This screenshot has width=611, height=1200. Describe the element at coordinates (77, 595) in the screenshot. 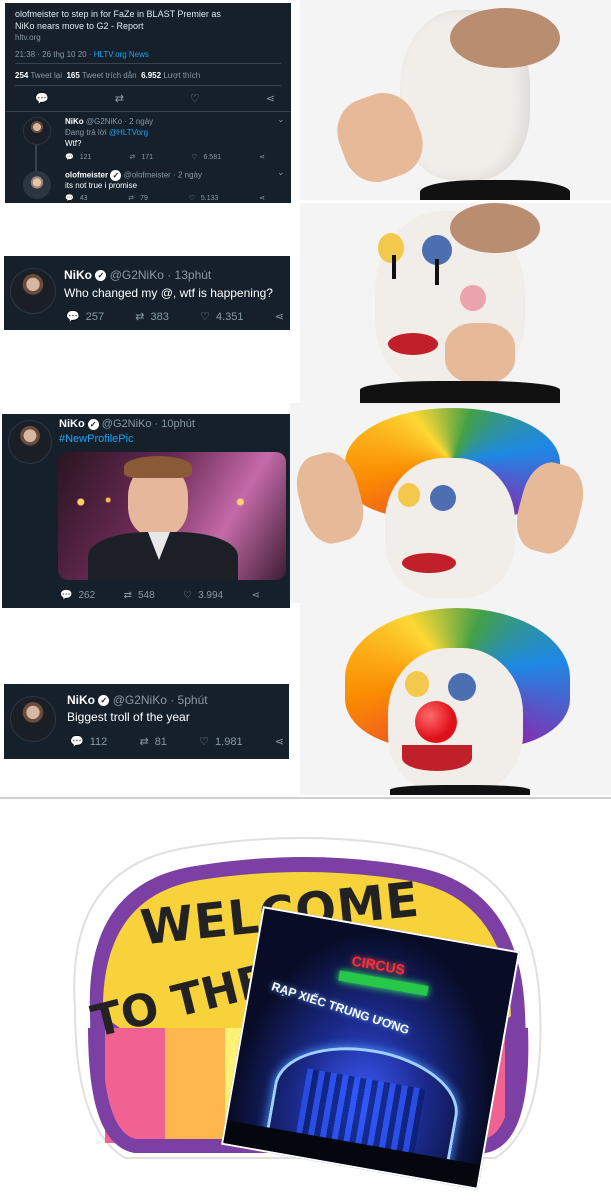

I see `reply-button: 💬 262` at that location.